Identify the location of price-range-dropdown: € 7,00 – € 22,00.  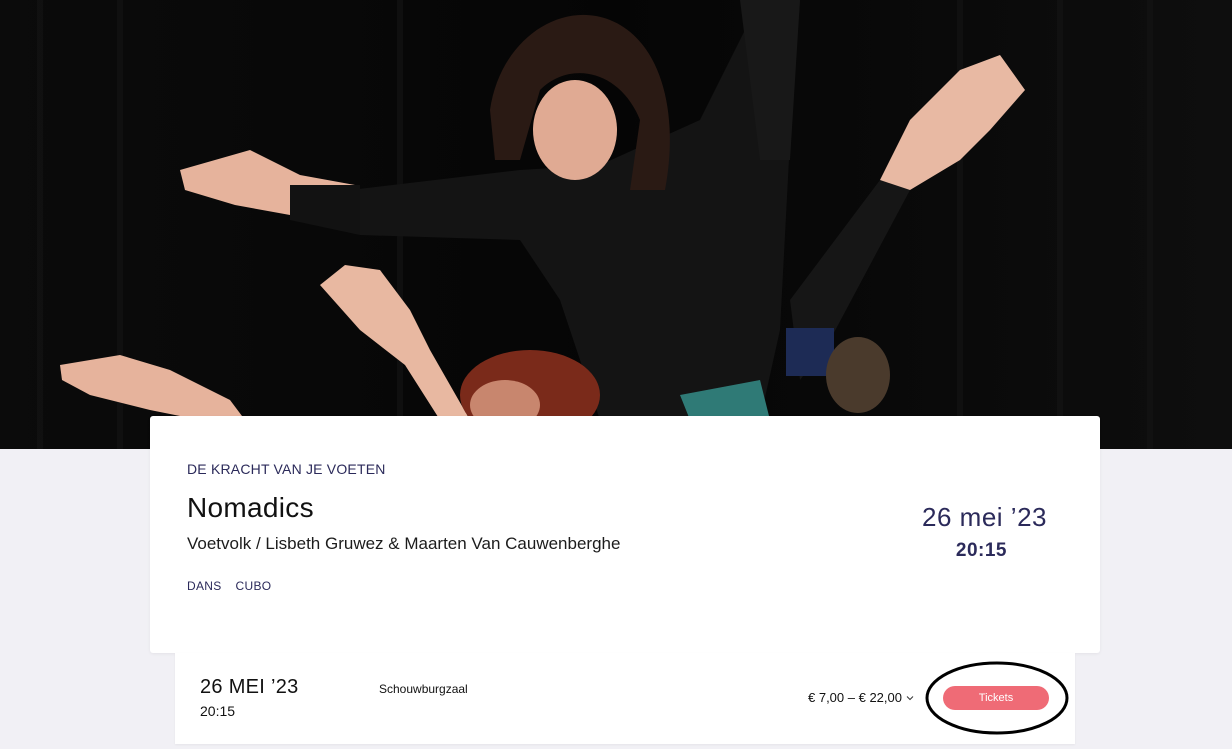
(861, 697).